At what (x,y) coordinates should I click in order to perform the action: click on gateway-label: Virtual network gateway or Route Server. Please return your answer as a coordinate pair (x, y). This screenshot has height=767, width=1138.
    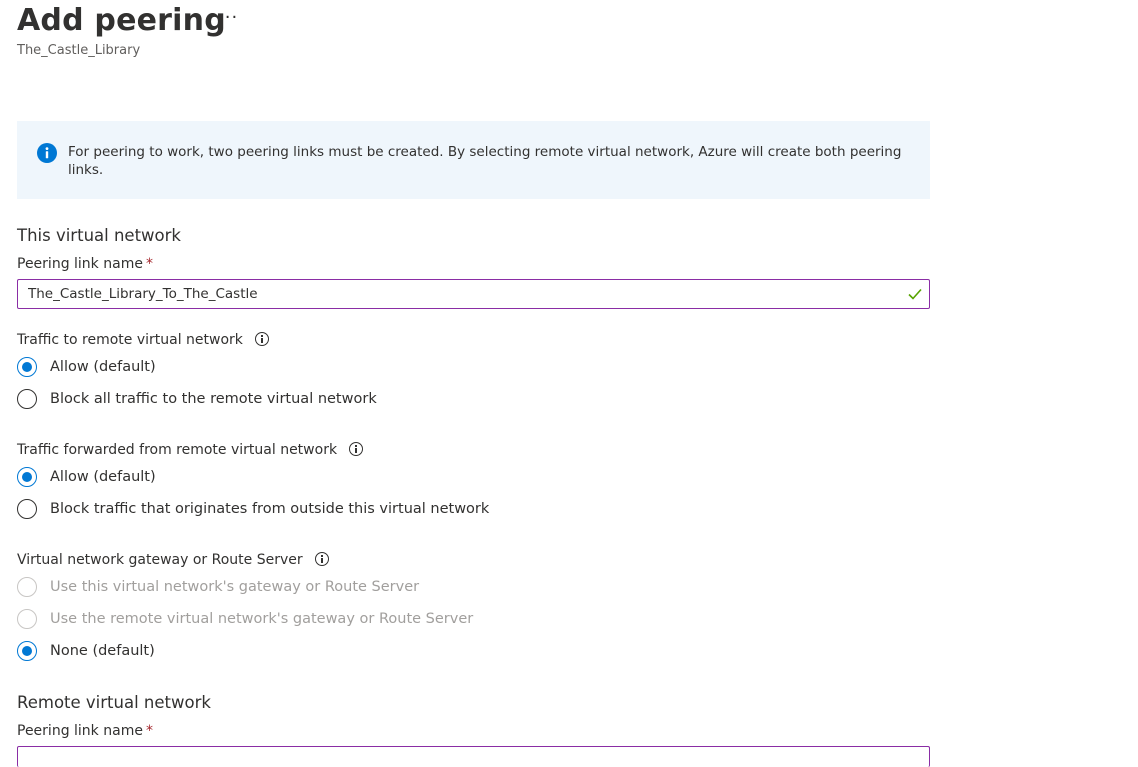
    Looking at the image, I should click on (173, 560).